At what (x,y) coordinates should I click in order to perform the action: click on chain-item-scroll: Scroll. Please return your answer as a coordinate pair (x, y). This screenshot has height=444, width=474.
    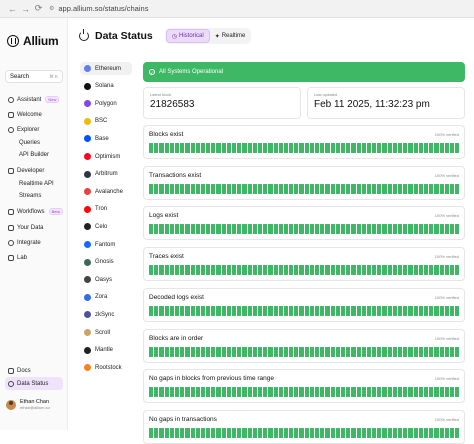
    Looking at the image, I should click on (106, 332).